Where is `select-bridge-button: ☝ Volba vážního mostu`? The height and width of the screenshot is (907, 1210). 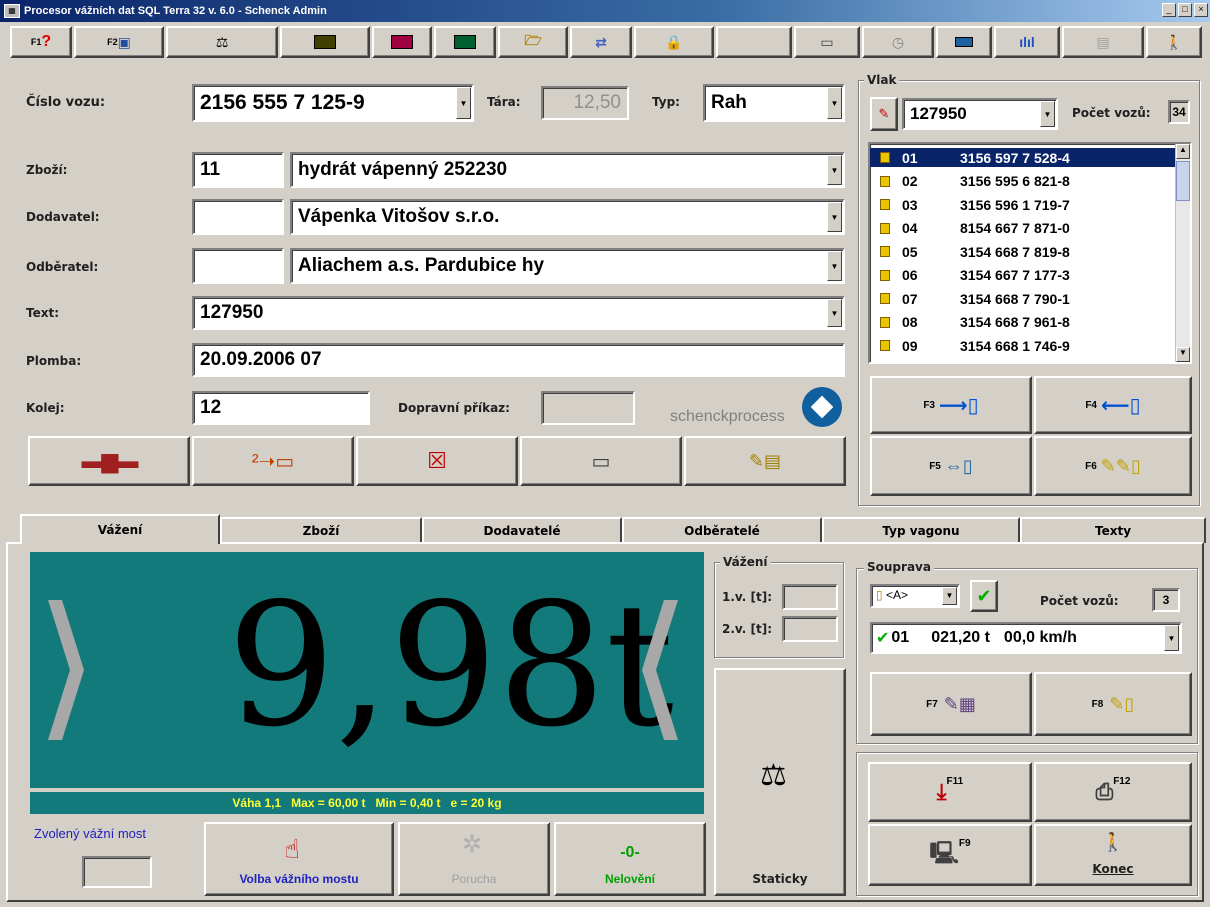 select-bridge-button: ☝ Volba vážního mostu is located at coordinates (299, 859).